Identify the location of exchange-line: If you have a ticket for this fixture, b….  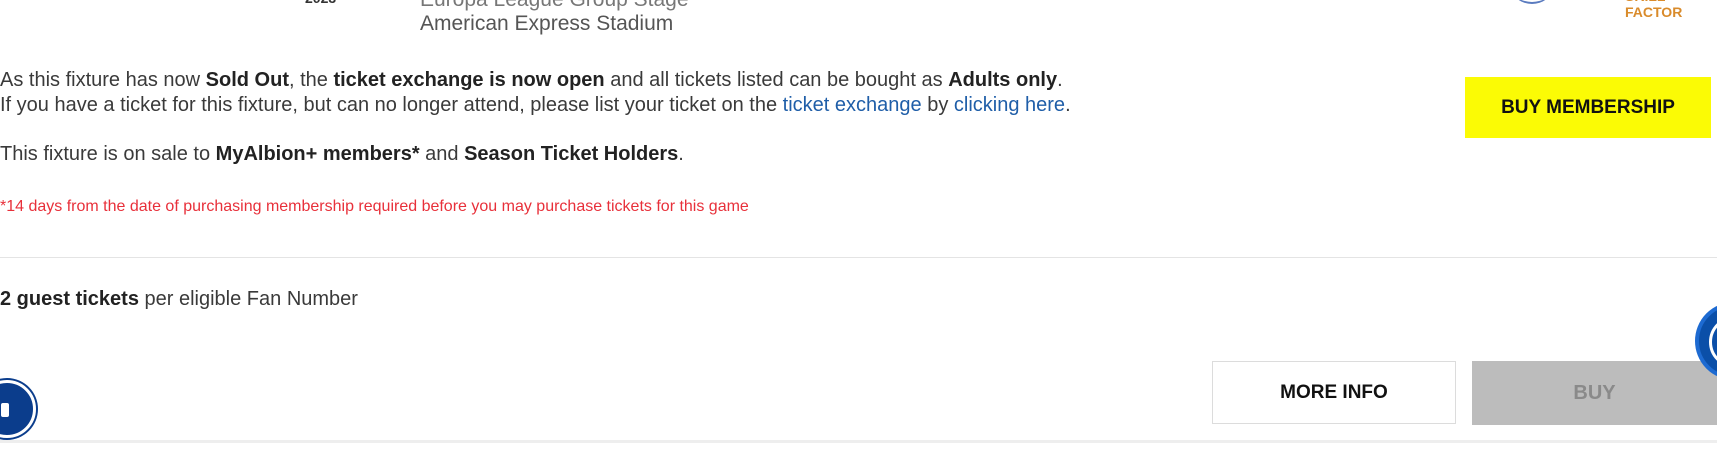
(650, 105).